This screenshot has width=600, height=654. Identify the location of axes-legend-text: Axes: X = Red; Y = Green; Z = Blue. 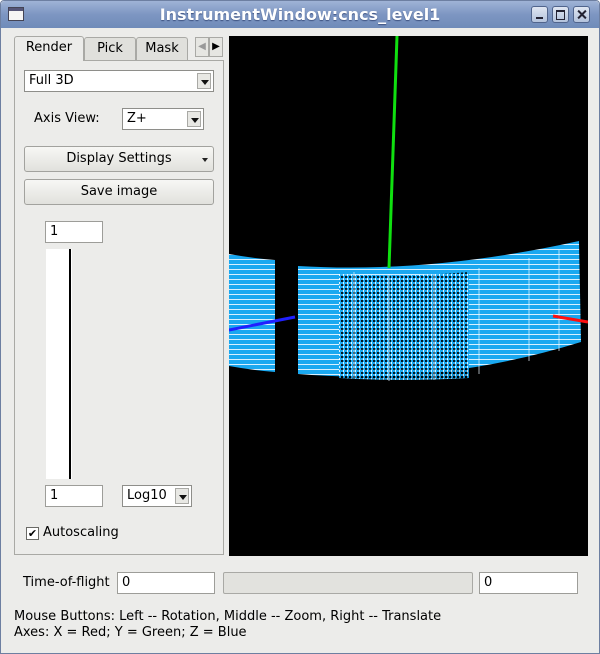
(130, 632).